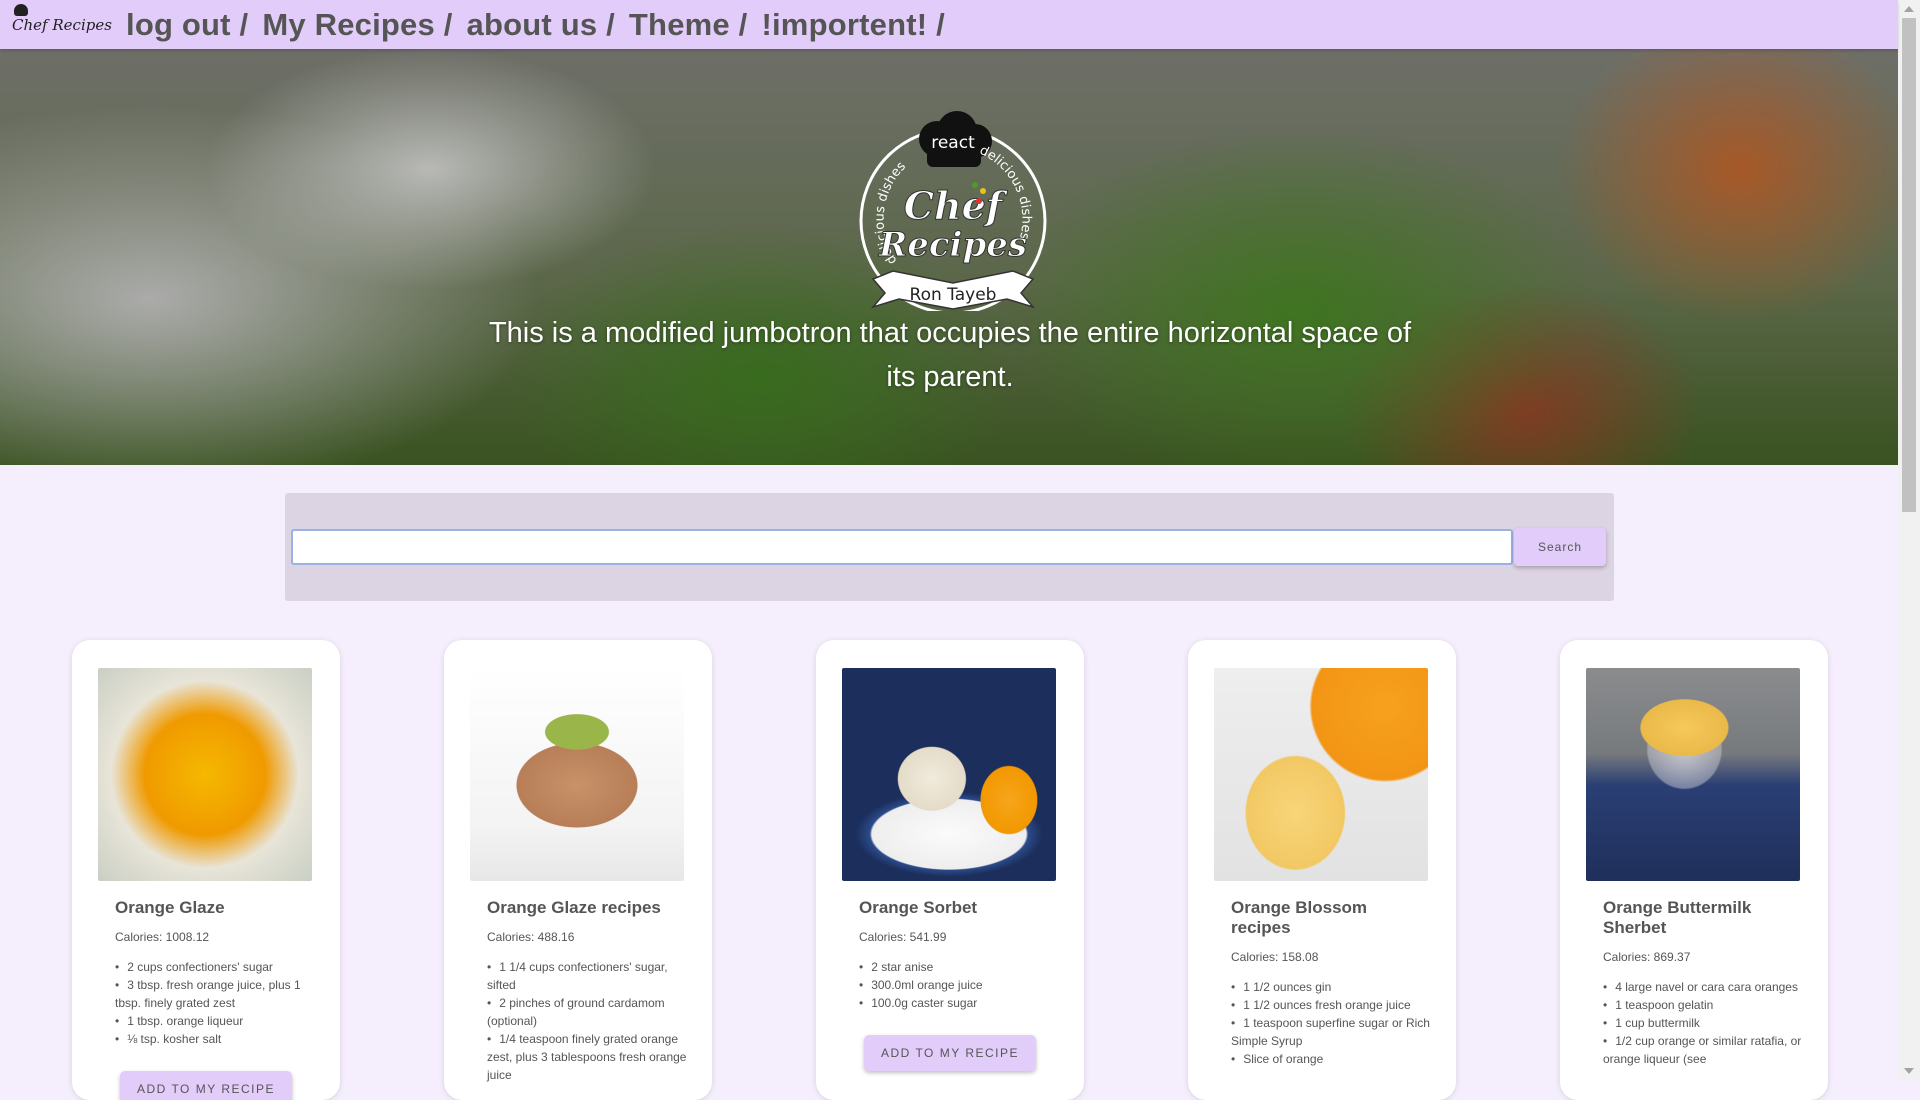  I want to click on brand-logo-text: Chef Recipes, so click(62, 24).